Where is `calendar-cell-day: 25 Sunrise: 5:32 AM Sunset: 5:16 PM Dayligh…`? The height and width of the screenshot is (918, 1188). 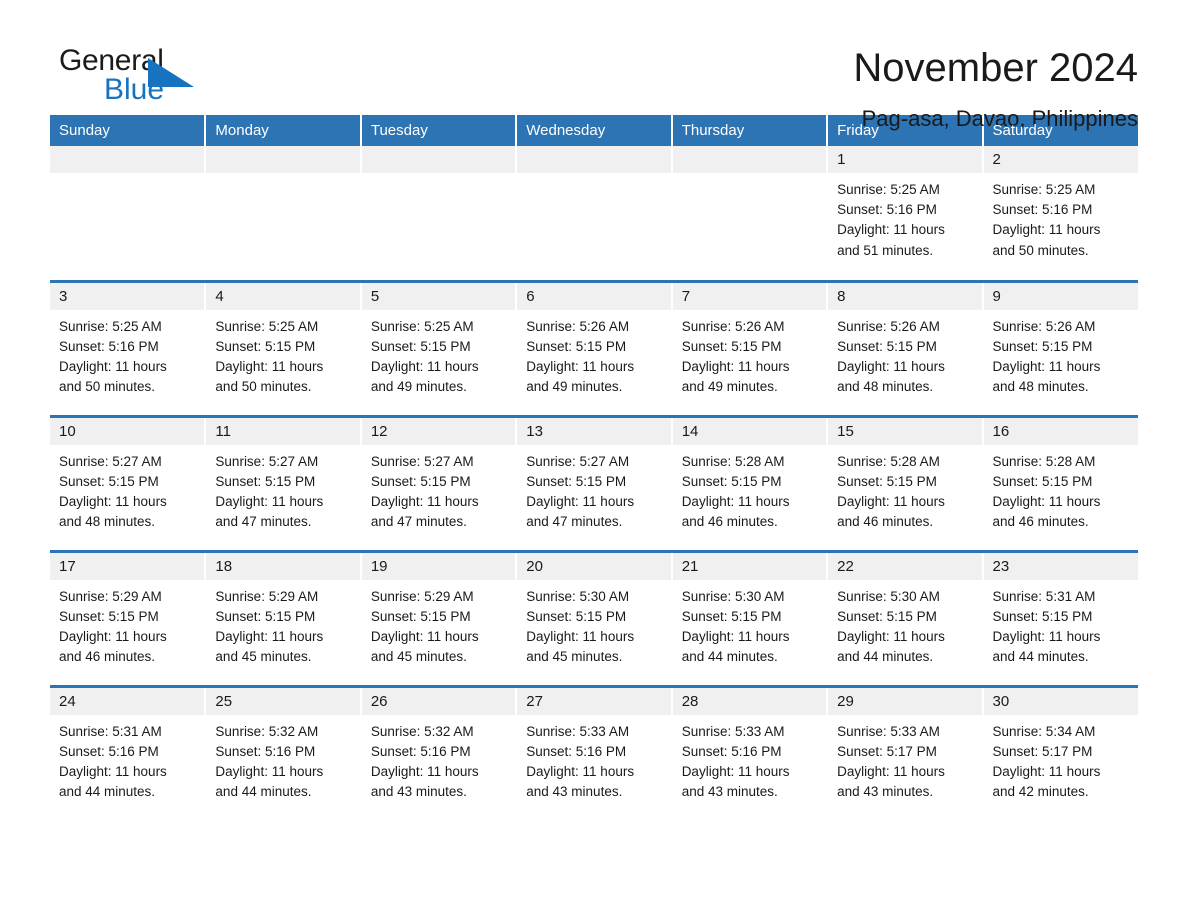 calendar-cell-day: 25 Sunrise: 5:32 AM Sunset: 5:16 PM Dayligh… is located at coordinates (283, 753).